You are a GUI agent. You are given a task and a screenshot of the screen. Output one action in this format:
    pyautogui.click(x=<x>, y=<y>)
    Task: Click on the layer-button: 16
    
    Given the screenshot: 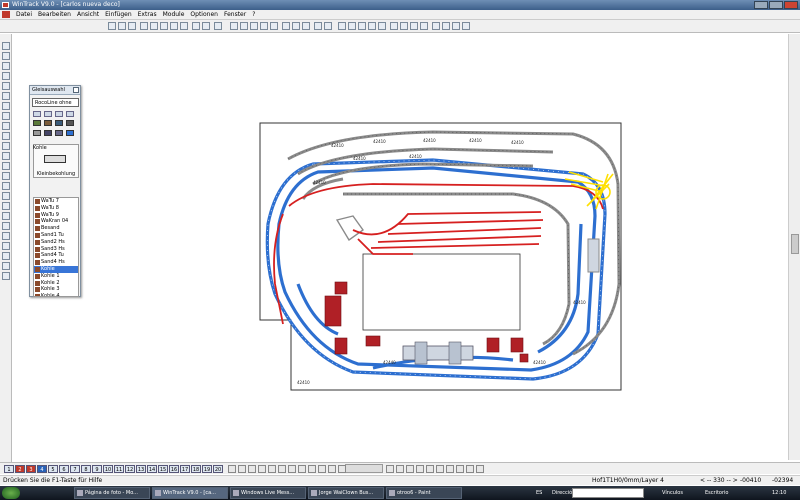 What is the action you would take?
    pyautogui.click(x=174, y=469)
    